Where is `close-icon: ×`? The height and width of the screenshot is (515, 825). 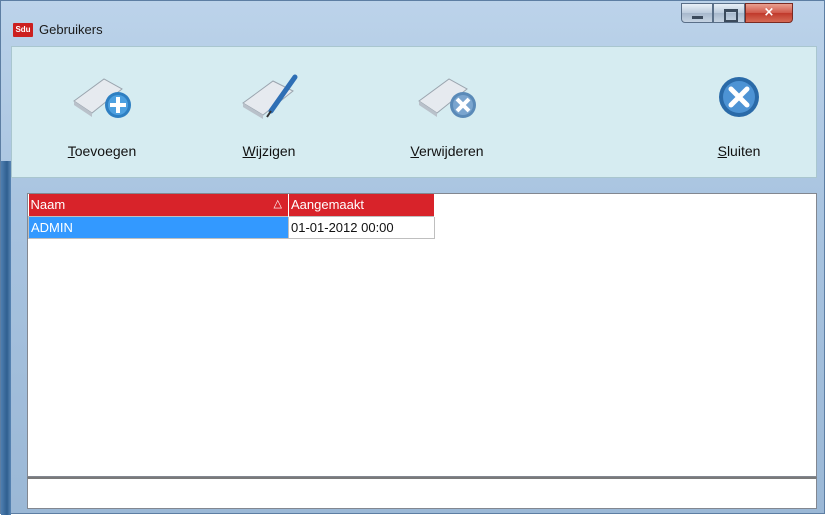
close-icon: × is located at coordinates (769, 12).